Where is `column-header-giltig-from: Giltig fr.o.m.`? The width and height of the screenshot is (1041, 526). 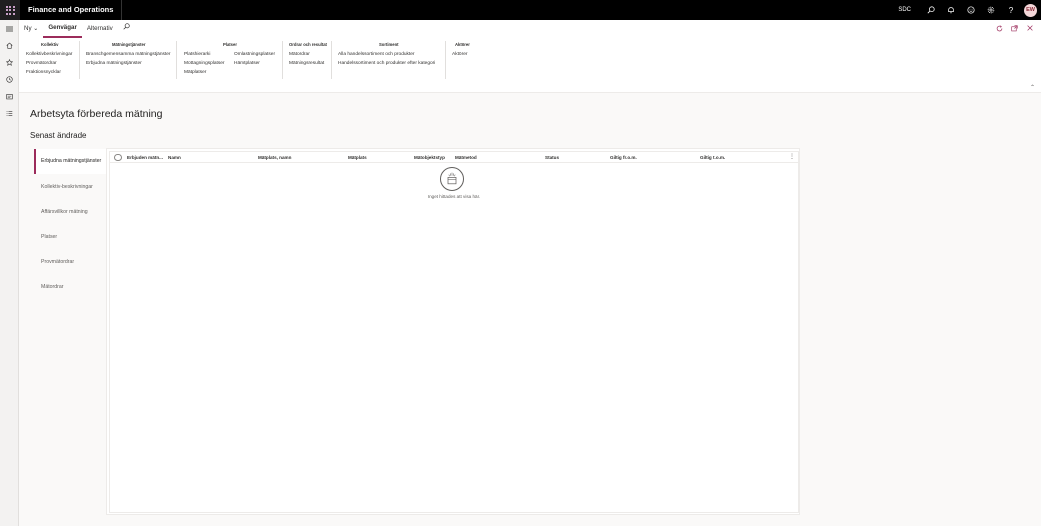
column-header-giltig-from: Giltig fr.o.m. is located at coordinates (623, 157).